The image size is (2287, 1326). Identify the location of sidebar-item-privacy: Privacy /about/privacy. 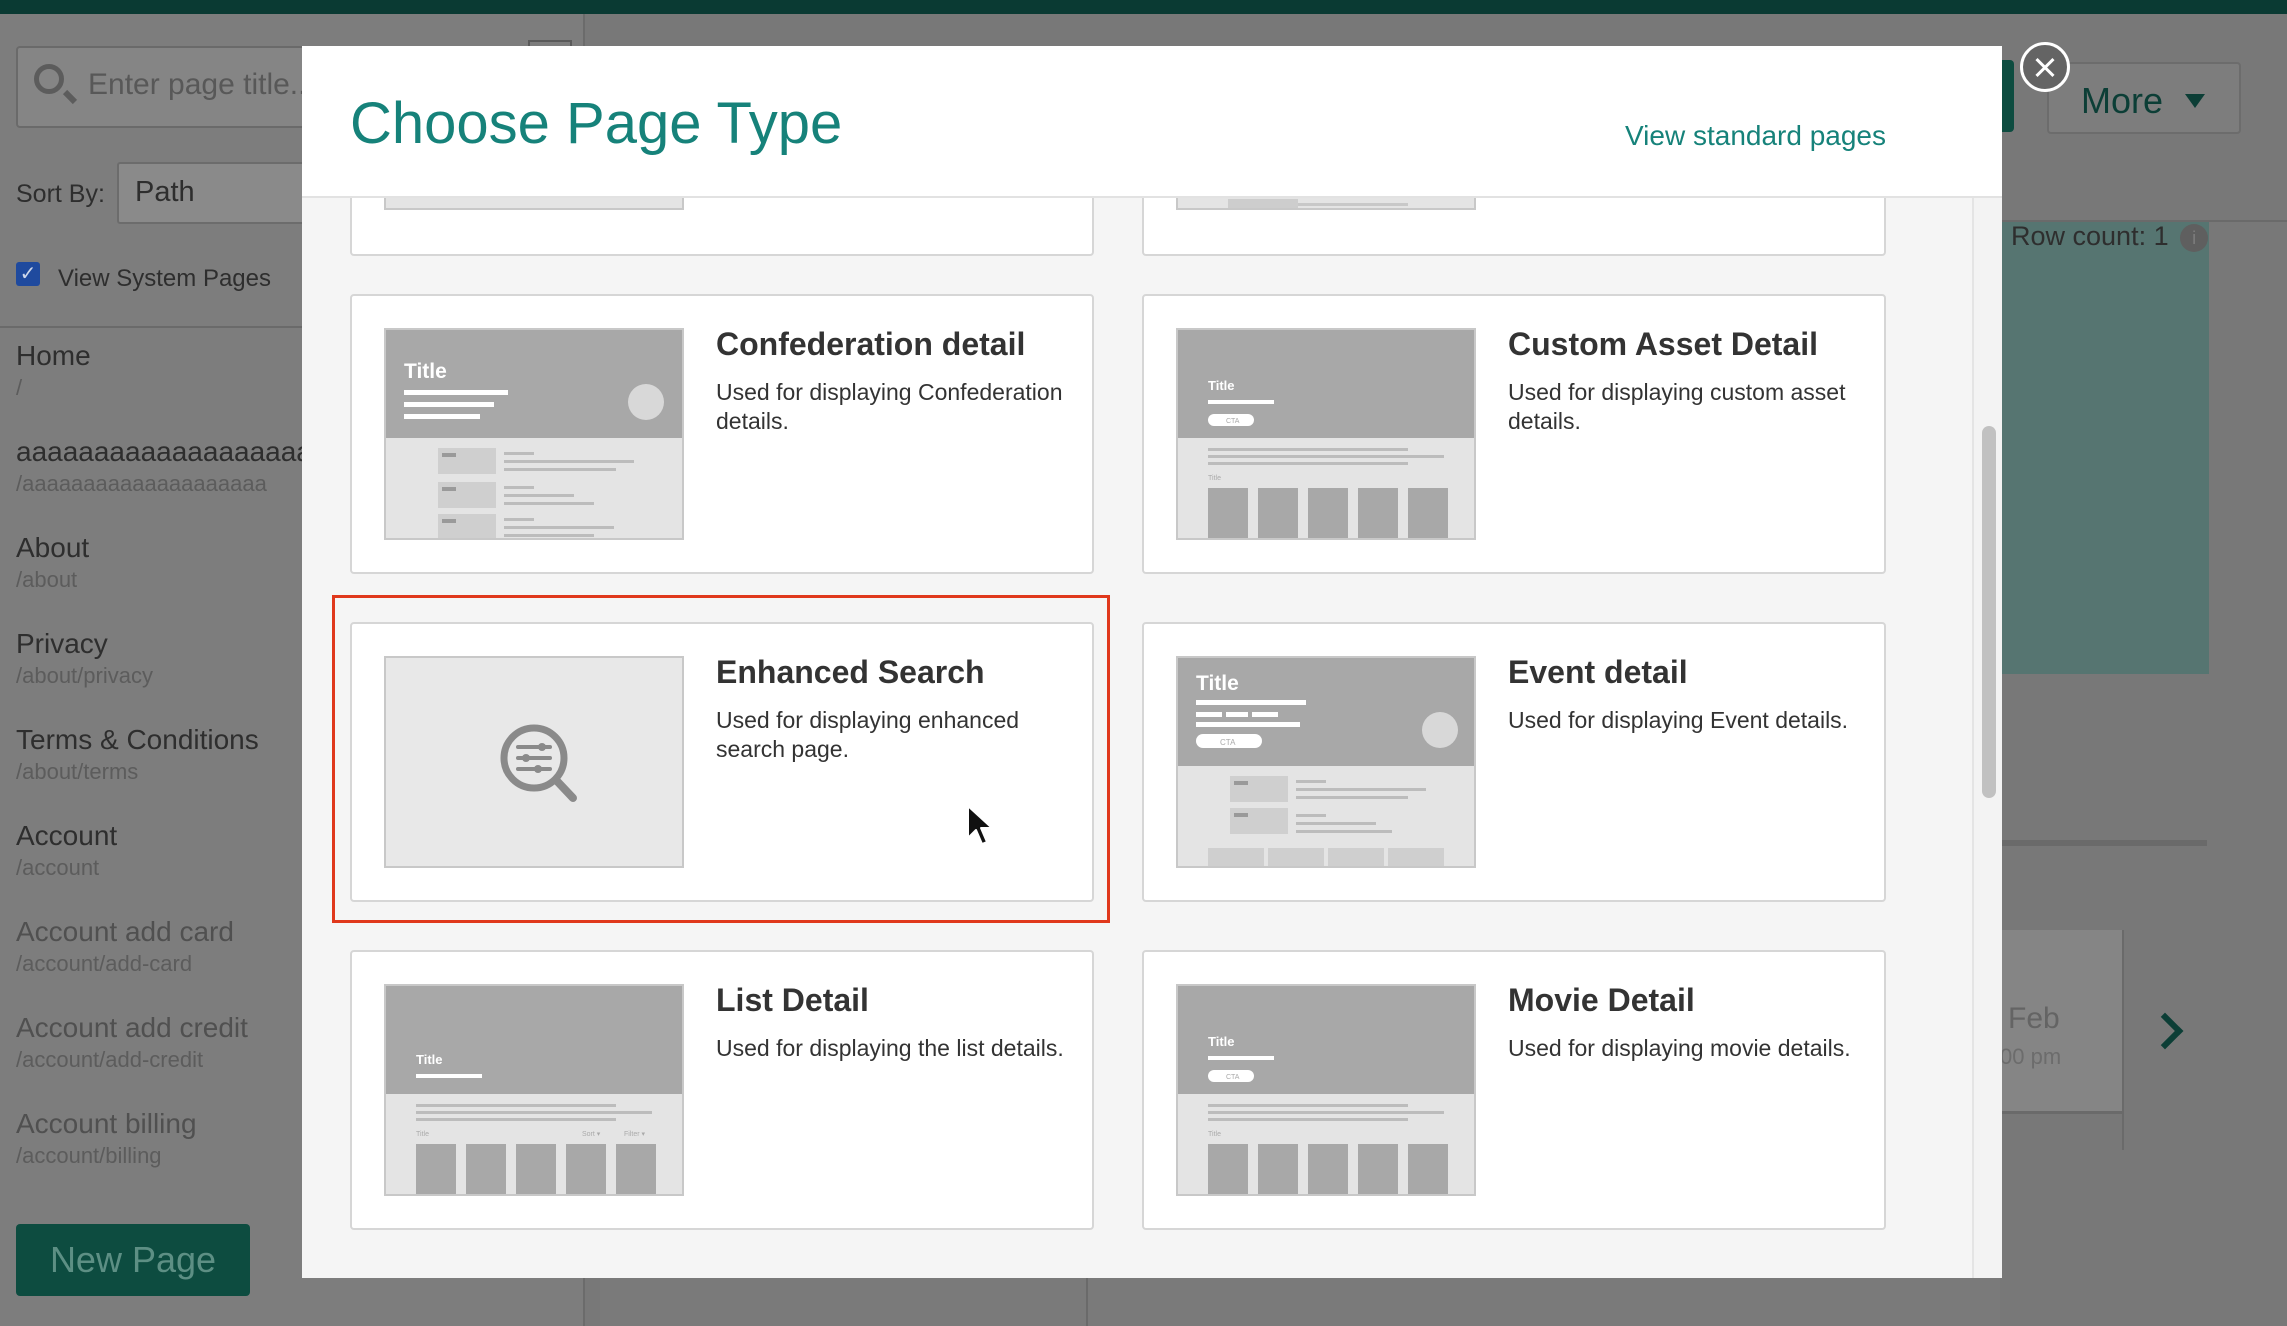
(84, 658).